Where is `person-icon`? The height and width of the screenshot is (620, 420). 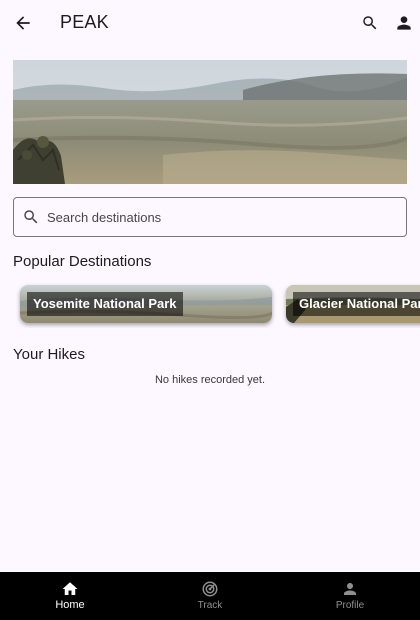 person-icon is located at coordinates (404, 23).